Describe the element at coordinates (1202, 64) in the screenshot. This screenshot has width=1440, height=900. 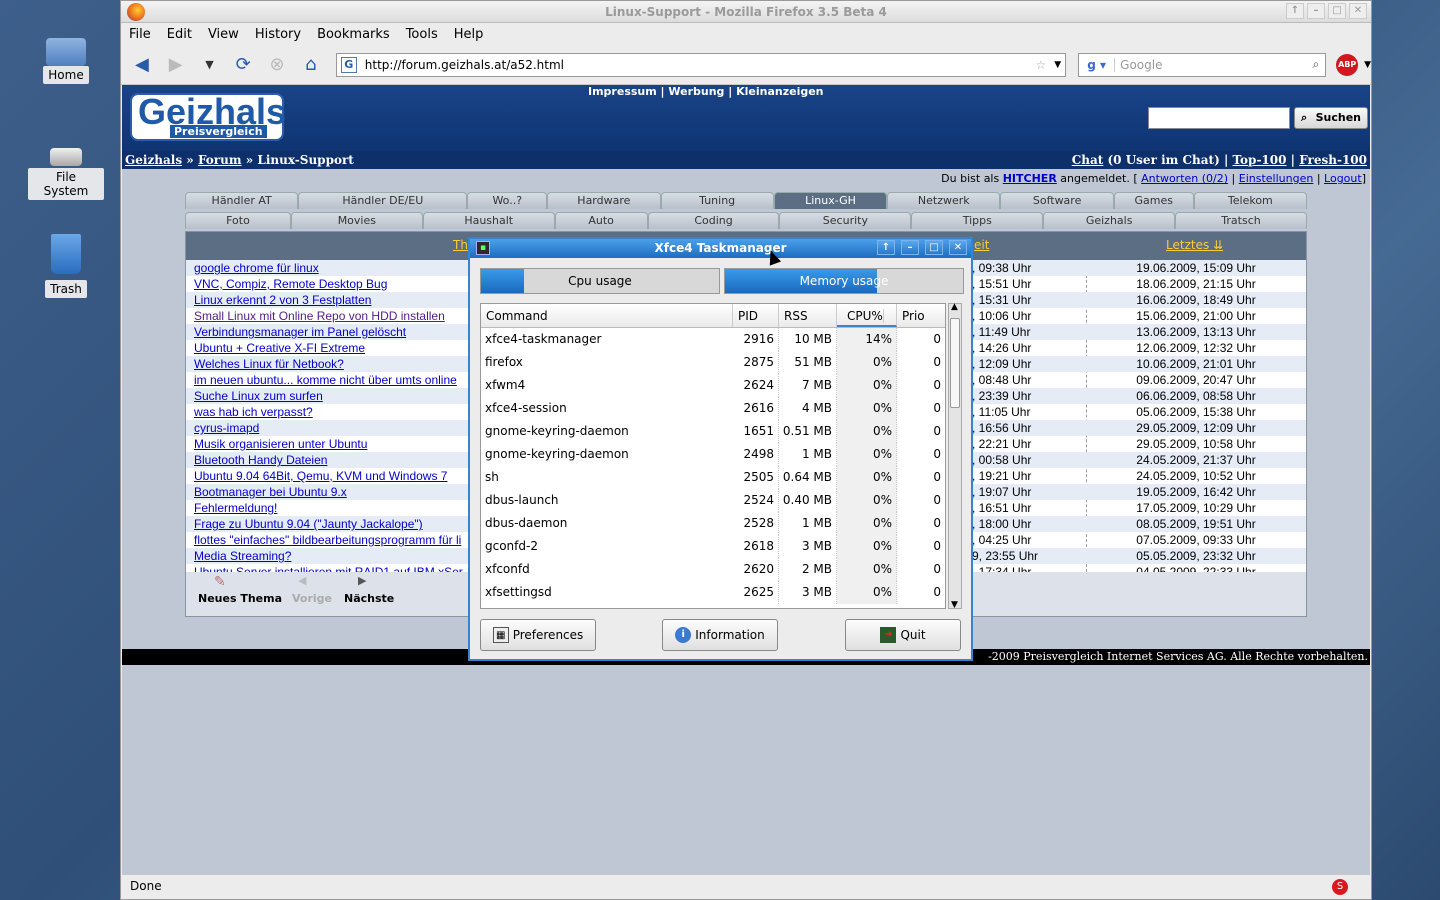
I see `search-bar: g ▾ Google ⌕` at that location.